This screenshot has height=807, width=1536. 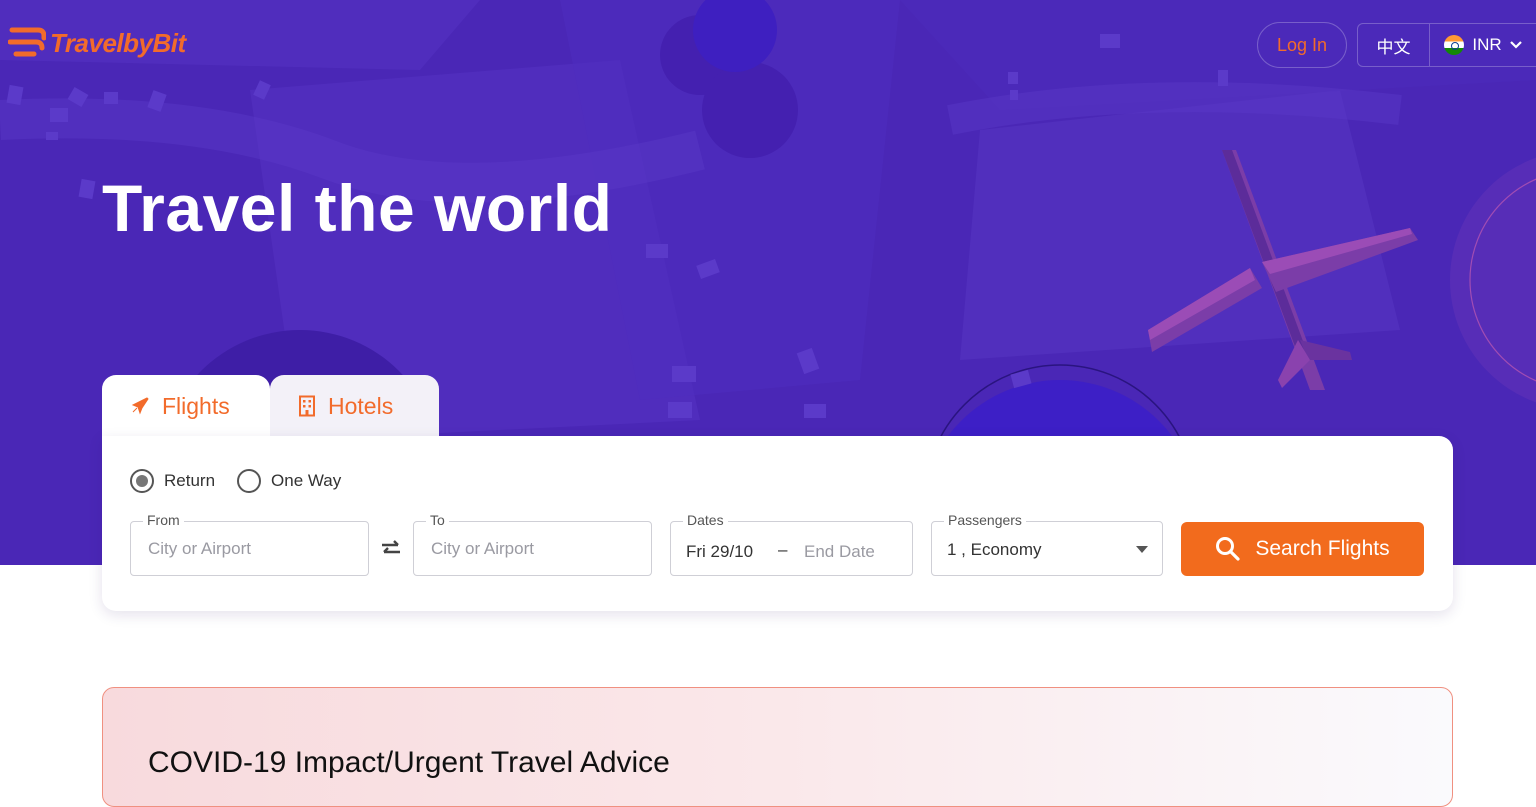 What do you see at coordinates (27, 42) in the screenshot?
I see `logo-icon` at bounding box center [27, 42].